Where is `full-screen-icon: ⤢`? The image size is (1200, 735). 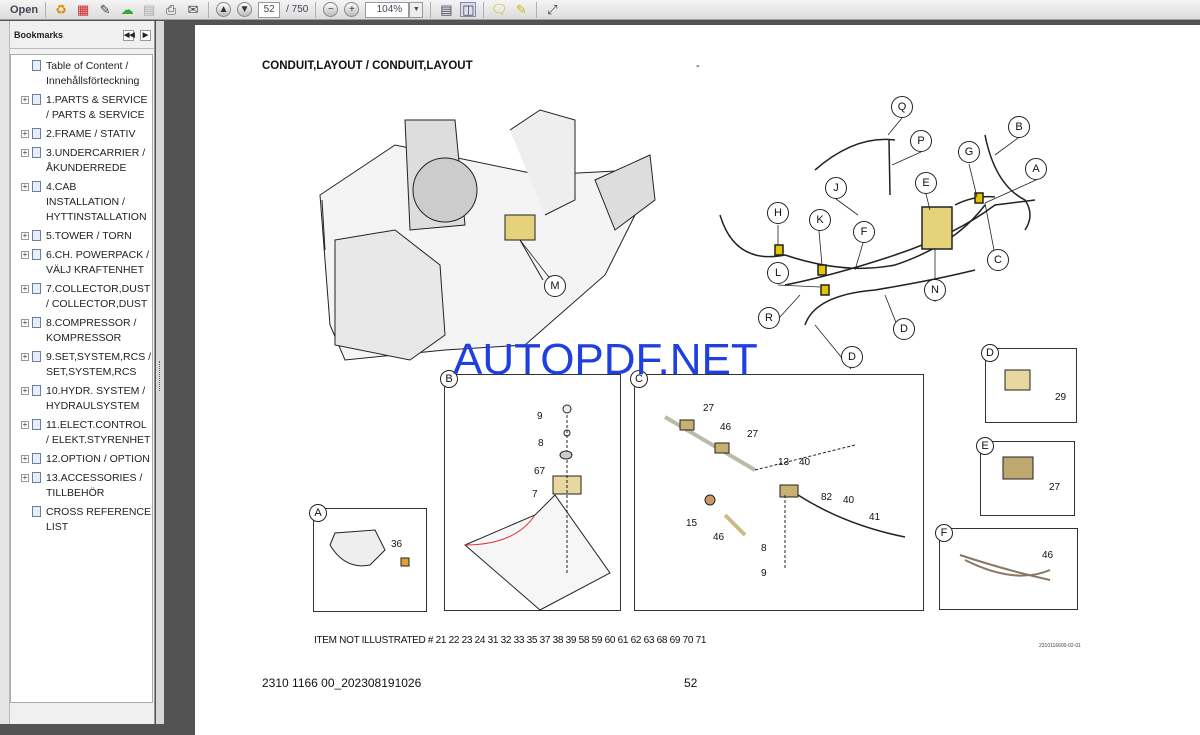
full-screen-icon: ⤢ is located at coordinates (552, 9).